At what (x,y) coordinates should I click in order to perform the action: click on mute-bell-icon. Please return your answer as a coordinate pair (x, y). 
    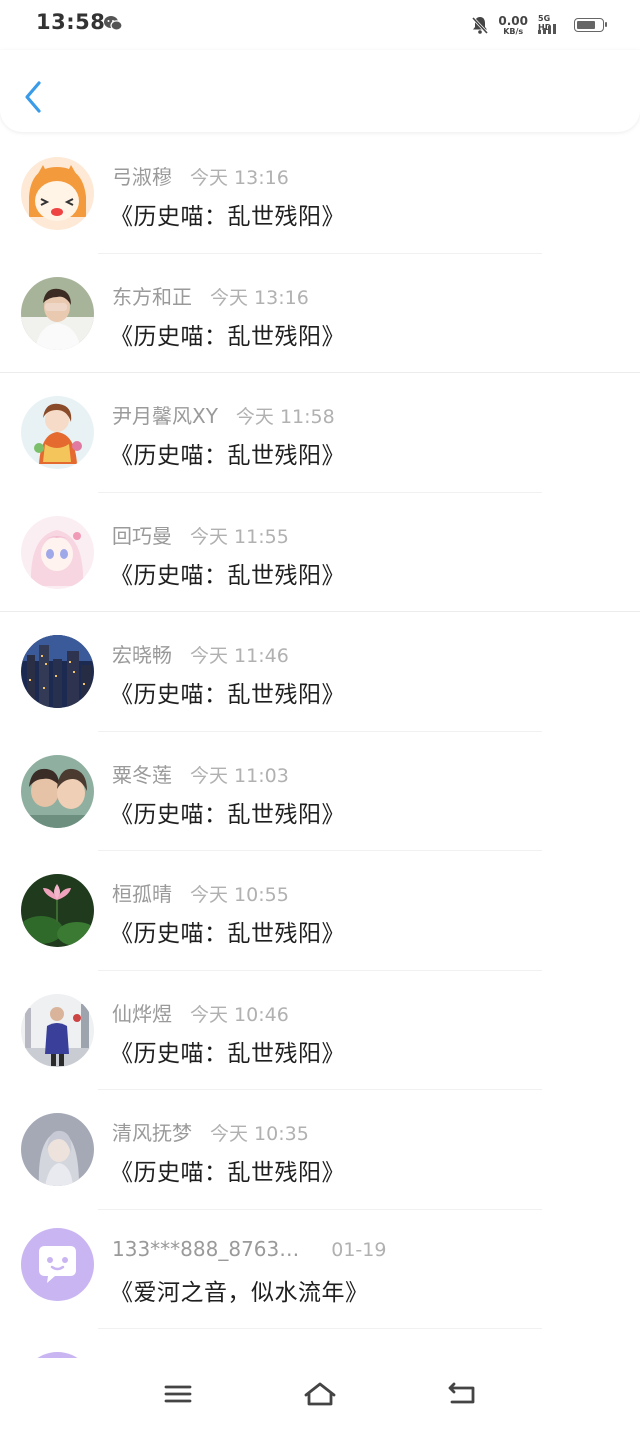
    Looking at the image, I should click on (480, 25).